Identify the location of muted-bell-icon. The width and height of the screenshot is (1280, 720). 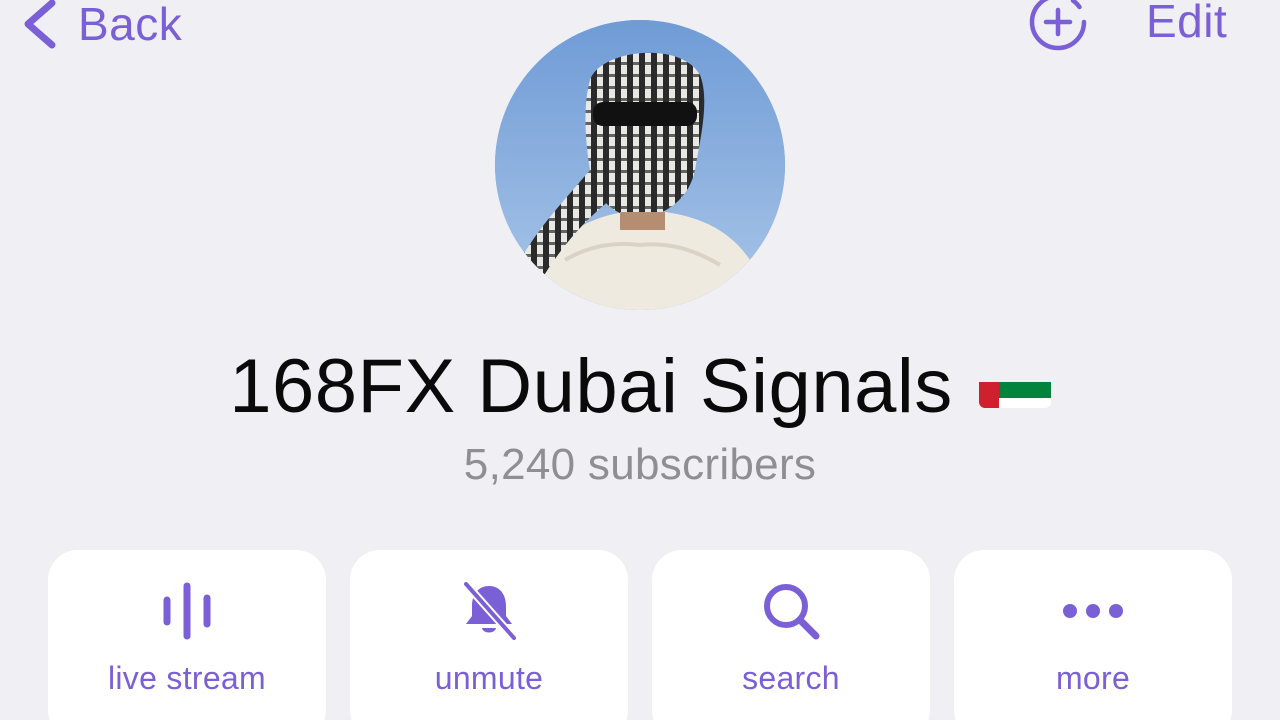
(490, 611).